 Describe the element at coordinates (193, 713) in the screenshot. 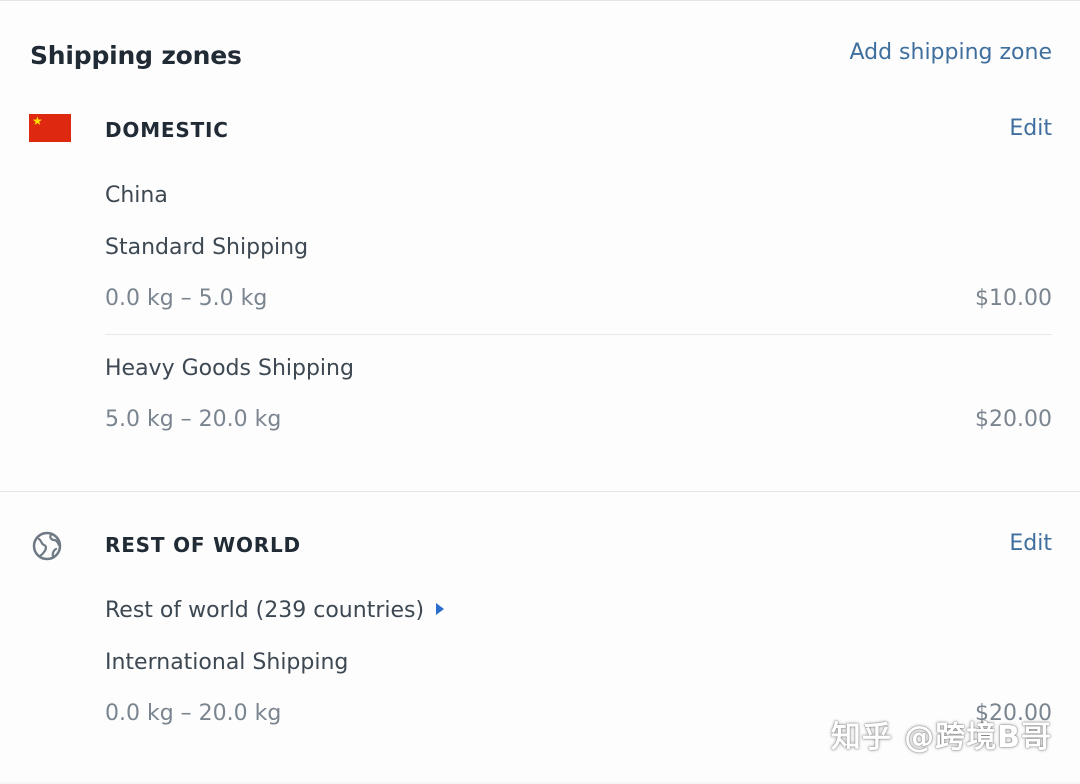

I see `rate-weight-range: 0.0 kg – 20.0 kg` at that location.